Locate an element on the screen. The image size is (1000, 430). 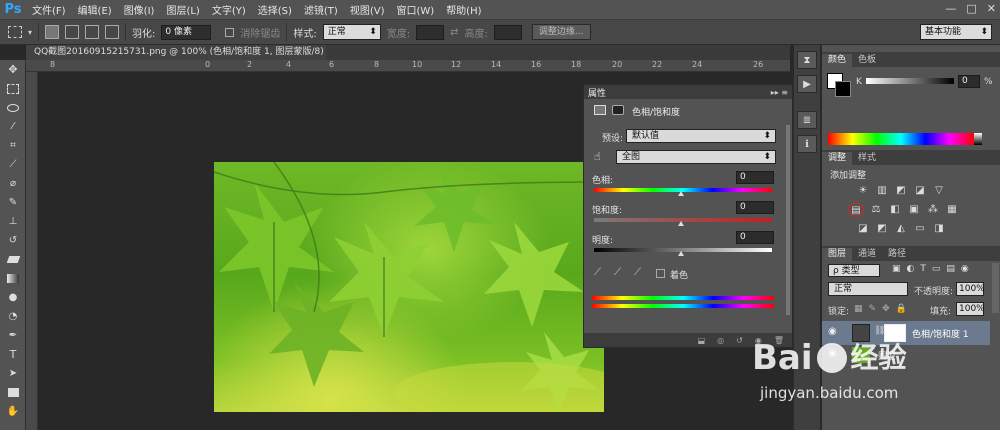
menu-select: 选择(S) is located at coordinates (275, 9).